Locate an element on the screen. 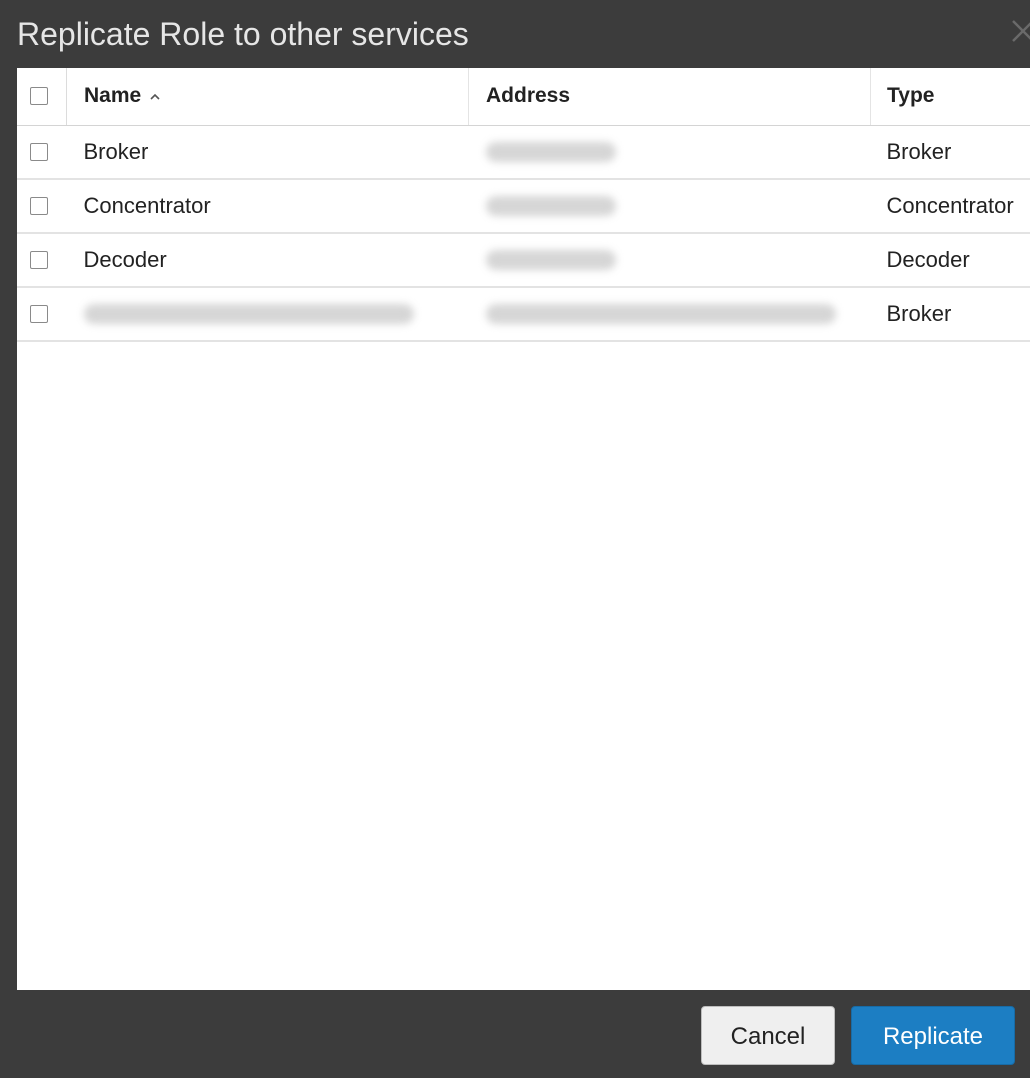 This screenshot has width=1030, height=1078. row-type: Concentrator is located at coordinates (950, 205).